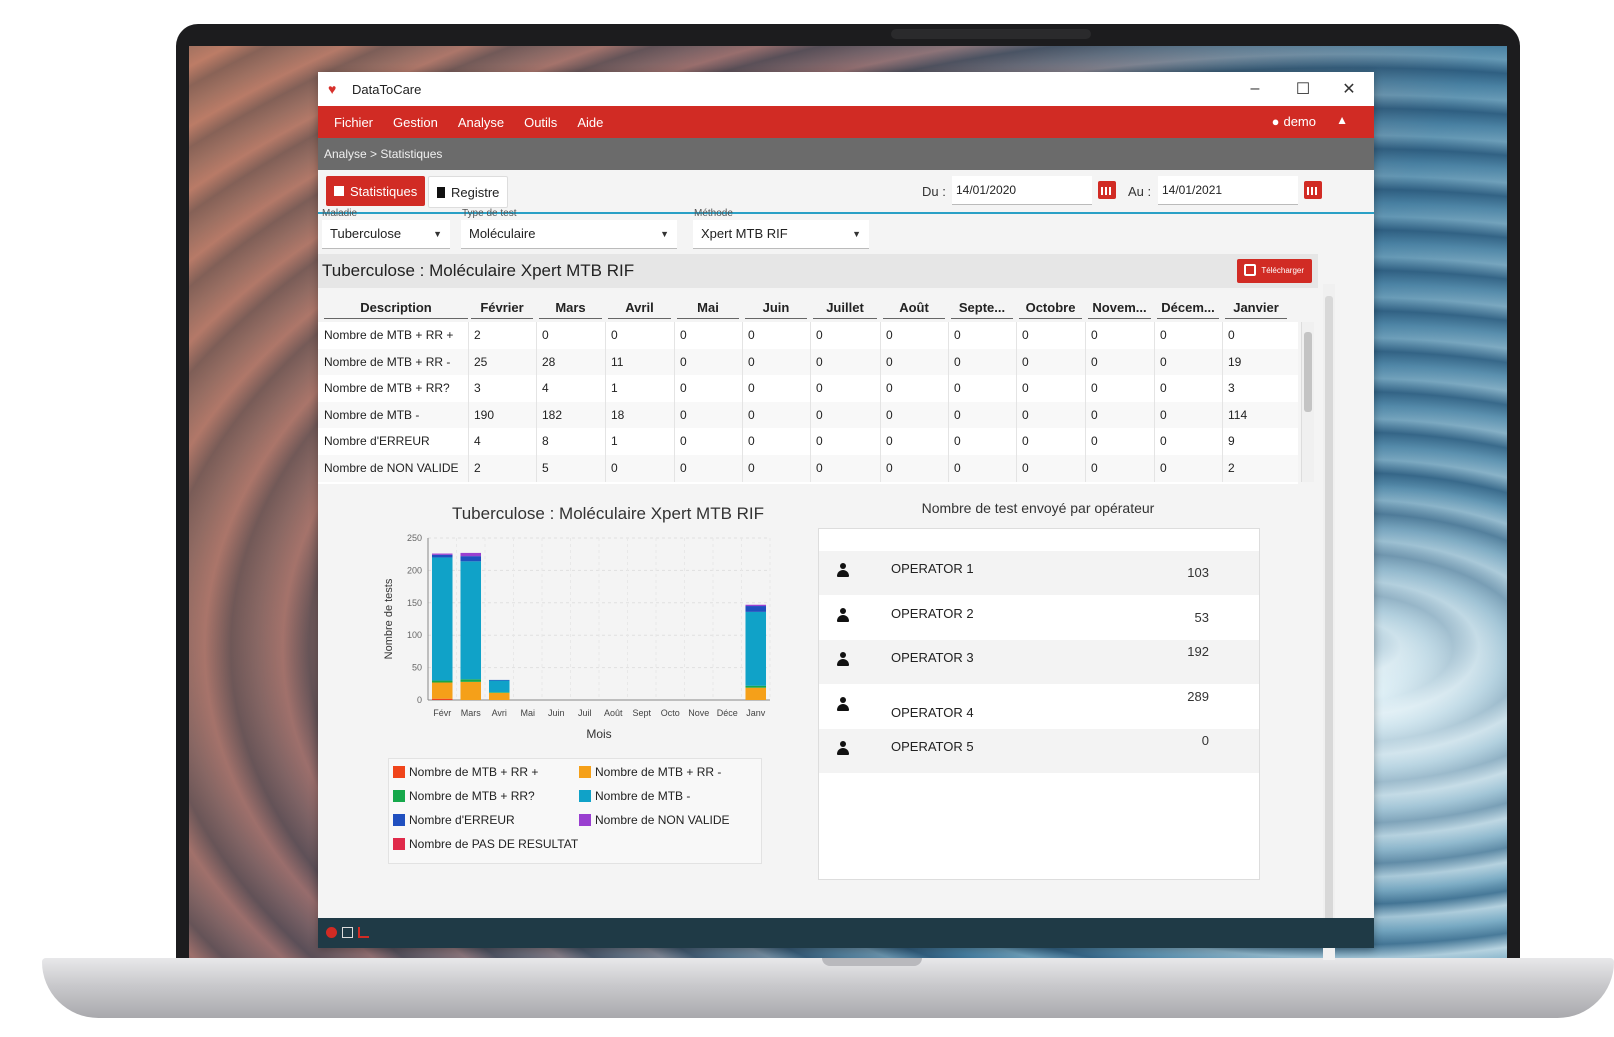  Describe the element at coordinates (634, 796) in the screenshot. I see `legend-item: Nombre de MTB -` at that location.